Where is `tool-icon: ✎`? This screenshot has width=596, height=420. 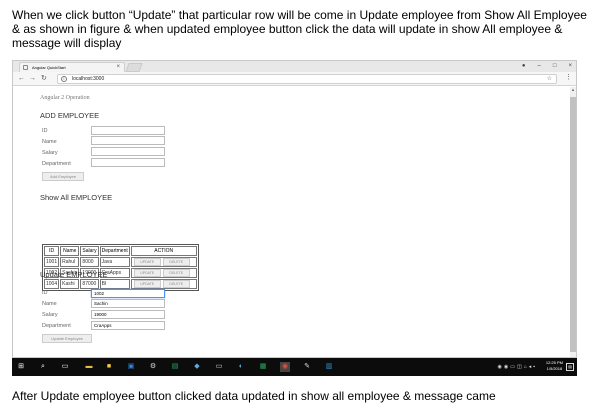 tool-icon: ✎ is located at coordinates (307, 367).